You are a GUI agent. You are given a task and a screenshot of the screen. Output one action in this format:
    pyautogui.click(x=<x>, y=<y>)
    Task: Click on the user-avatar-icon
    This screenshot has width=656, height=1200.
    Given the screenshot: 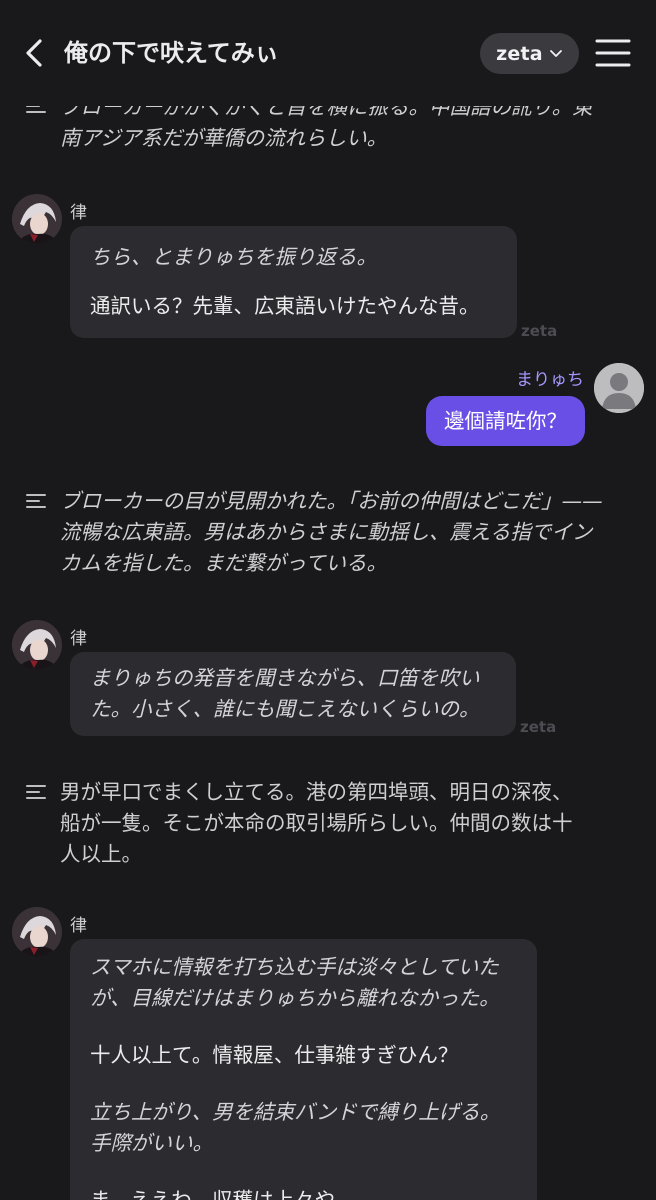 What is the action you would take?
    pyautogui.click(x=619, y=388)
    